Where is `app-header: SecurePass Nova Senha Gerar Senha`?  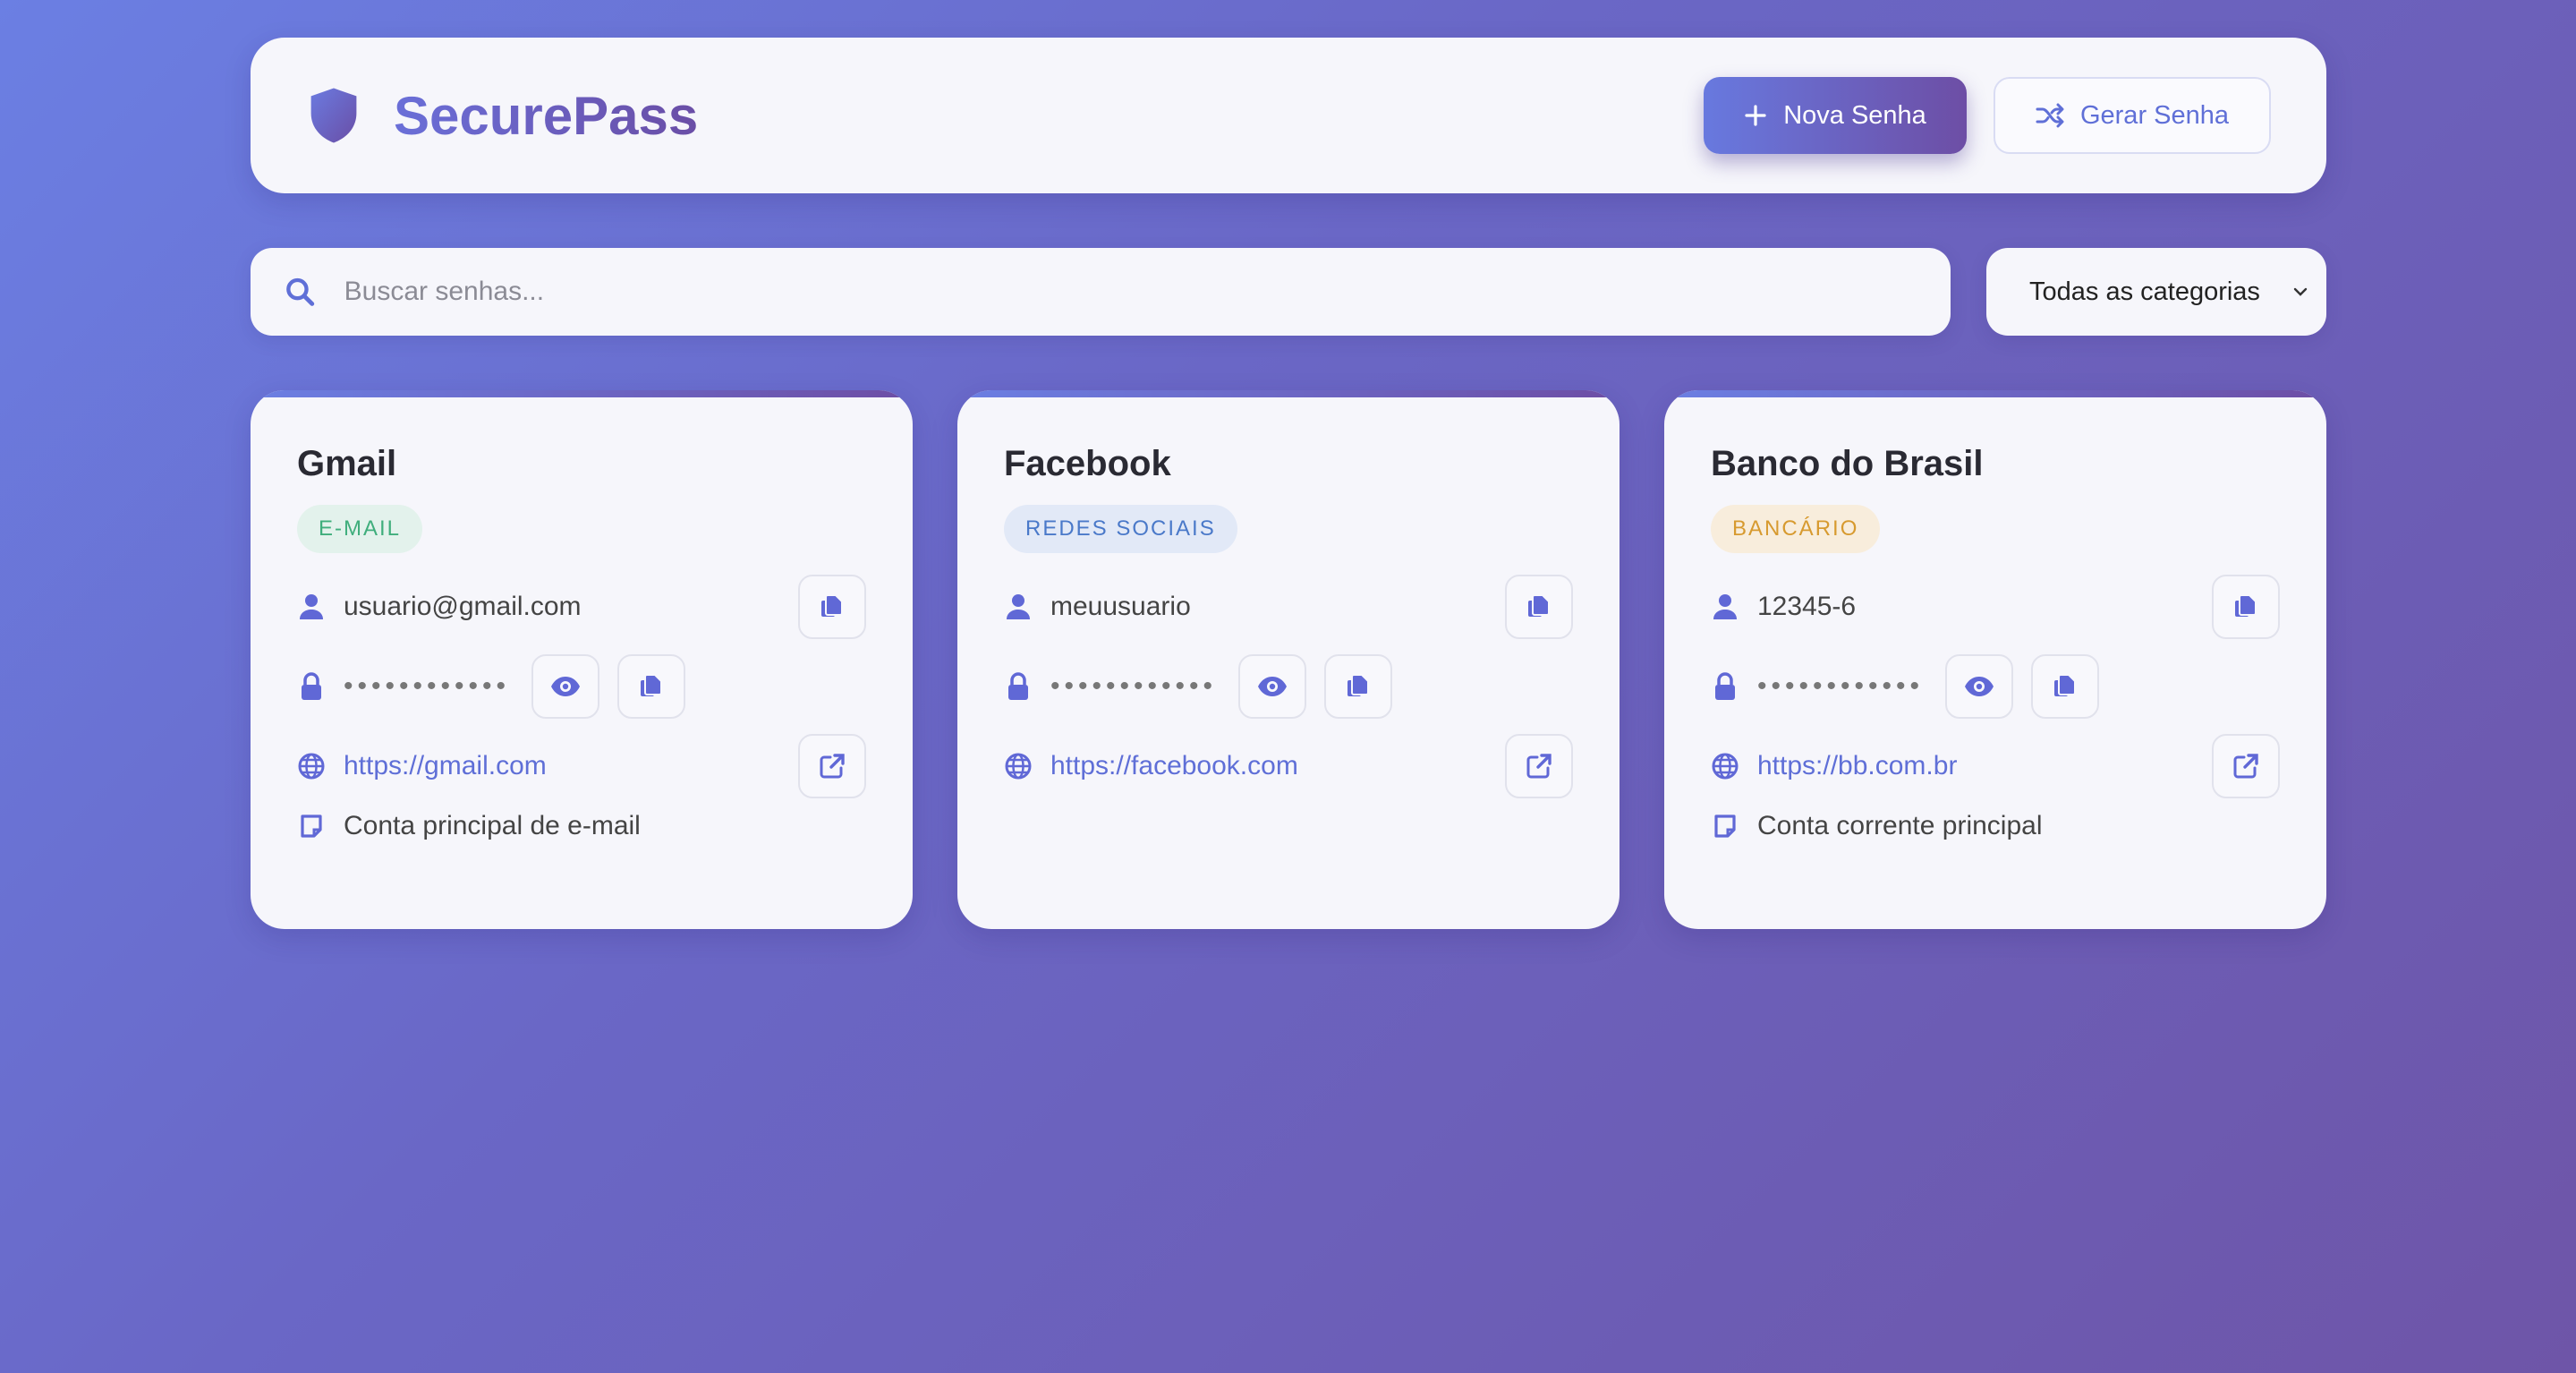
app-header: SecurePass Nova Senha Gerar Senha is located at coordinates (1288, 115).